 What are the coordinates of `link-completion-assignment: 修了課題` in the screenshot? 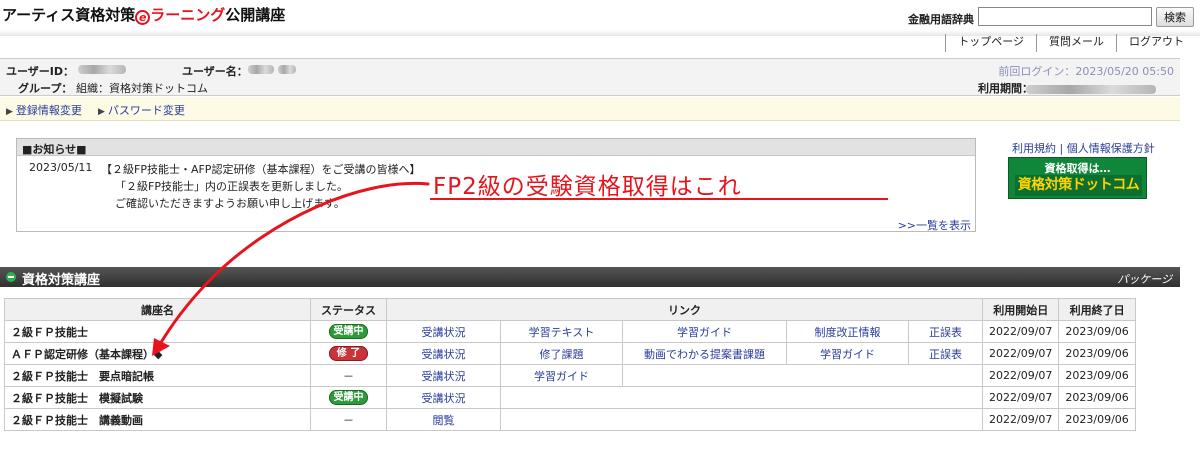 It's located at (561, 353).